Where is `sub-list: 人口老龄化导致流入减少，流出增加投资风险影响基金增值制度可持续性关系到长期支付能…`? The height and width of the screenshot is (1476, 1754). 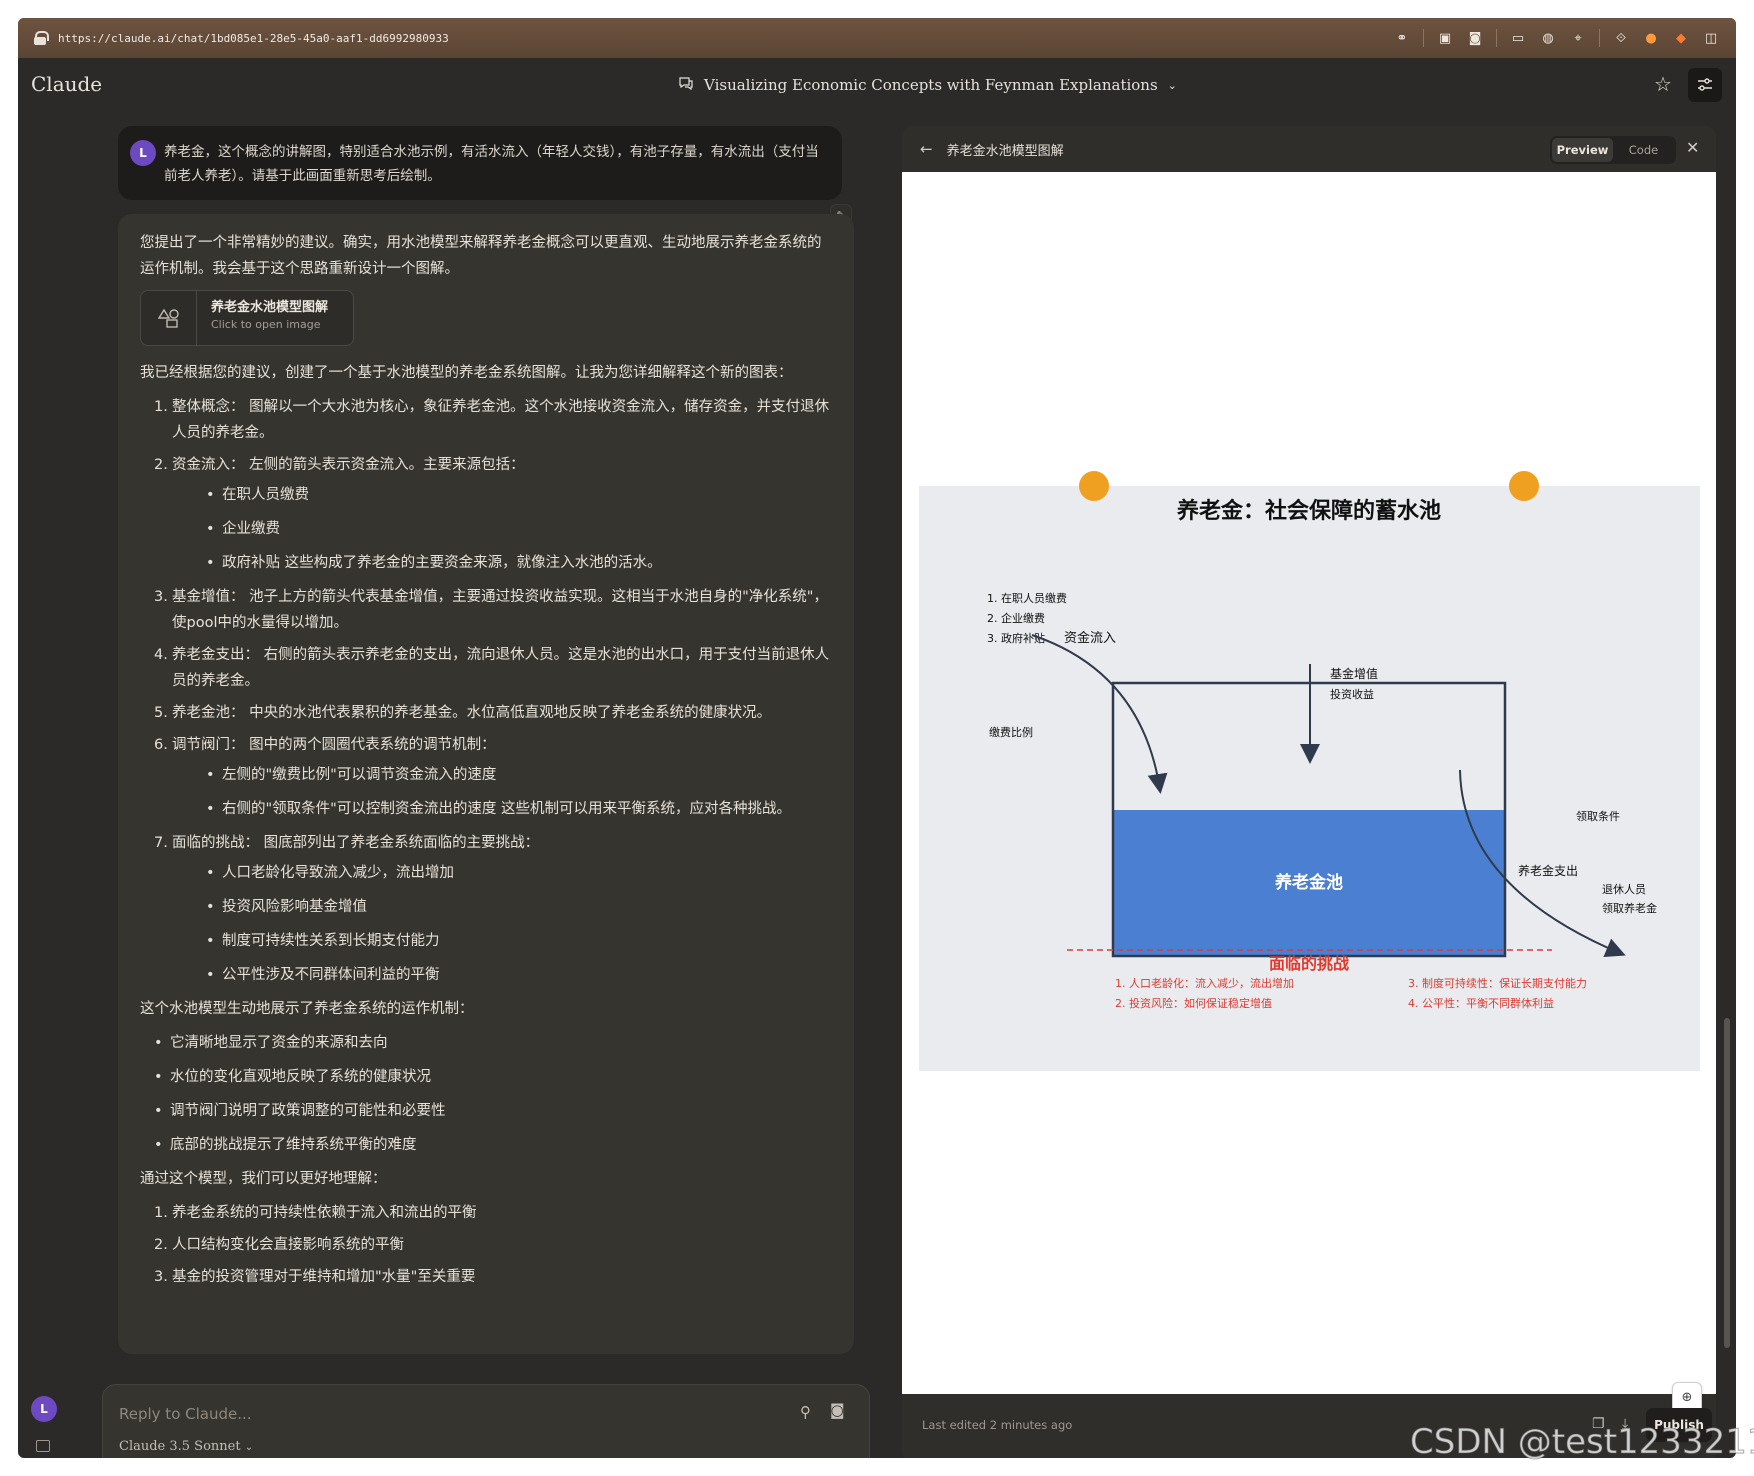 sub-list: 人口老龄化导致流入减少，流出增加投资风险影响基金增值制度可持续性关系到长期支付能… is located at coordinates (502, 924).